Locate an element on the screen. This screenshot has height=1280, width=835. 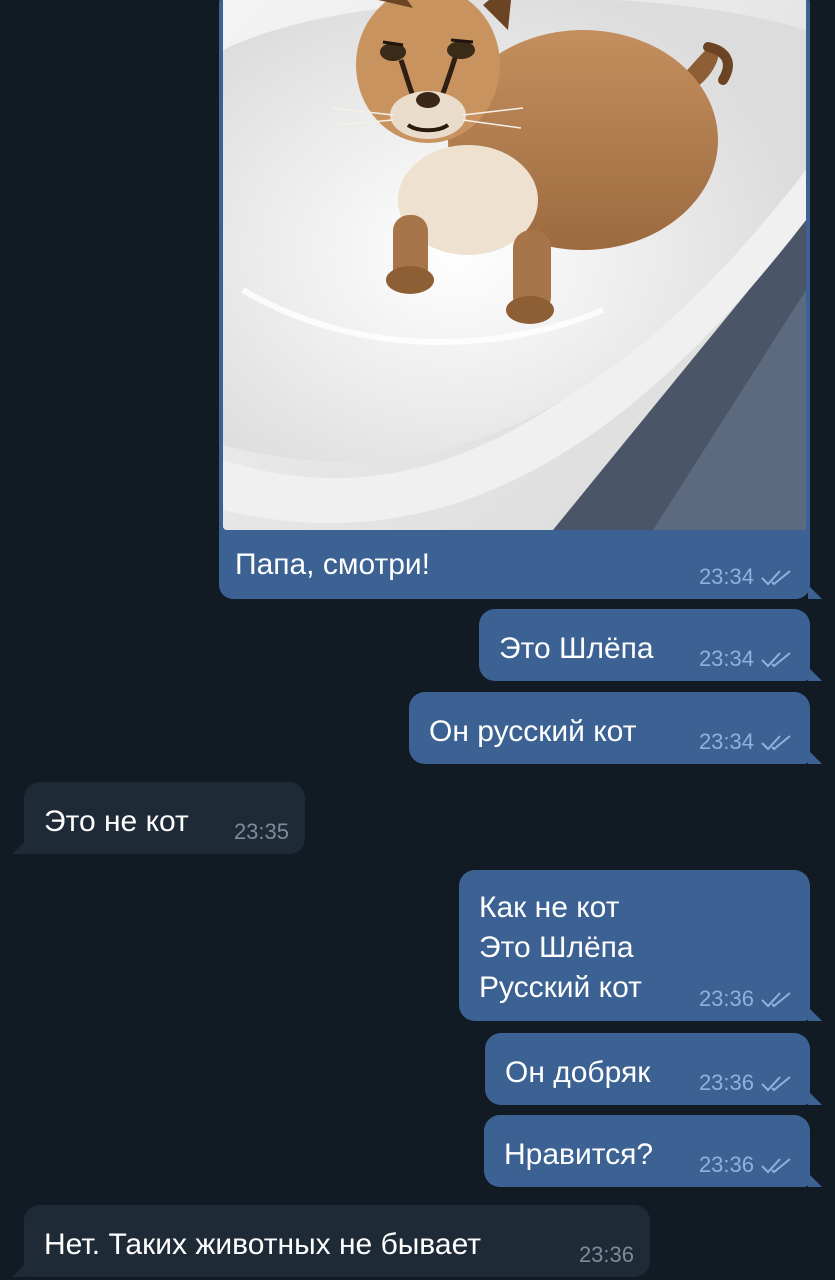
message-text: Это не кот is located at coordinates (116, 821).